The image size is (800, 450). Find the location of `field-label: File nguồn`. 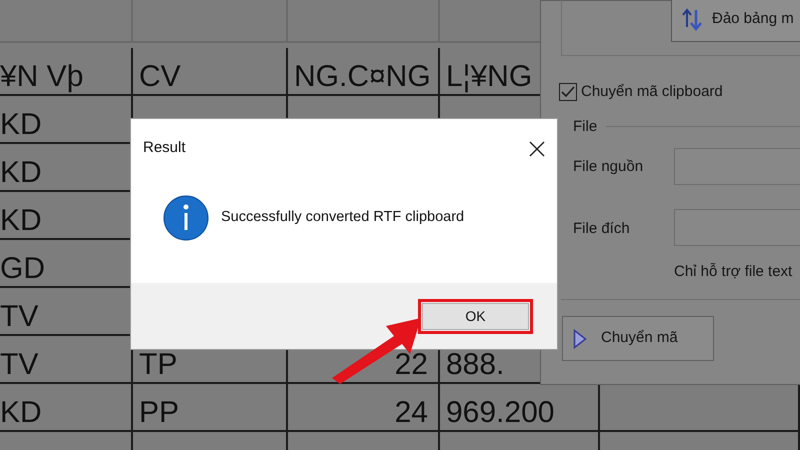

field-label: File nguồn is located at coordinates (608, 167).